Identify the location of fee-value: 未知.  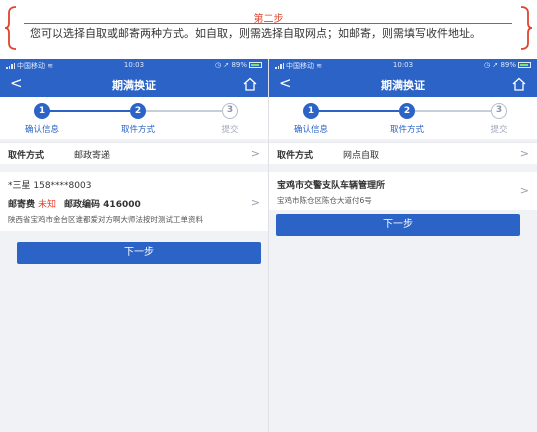
(47, 205).